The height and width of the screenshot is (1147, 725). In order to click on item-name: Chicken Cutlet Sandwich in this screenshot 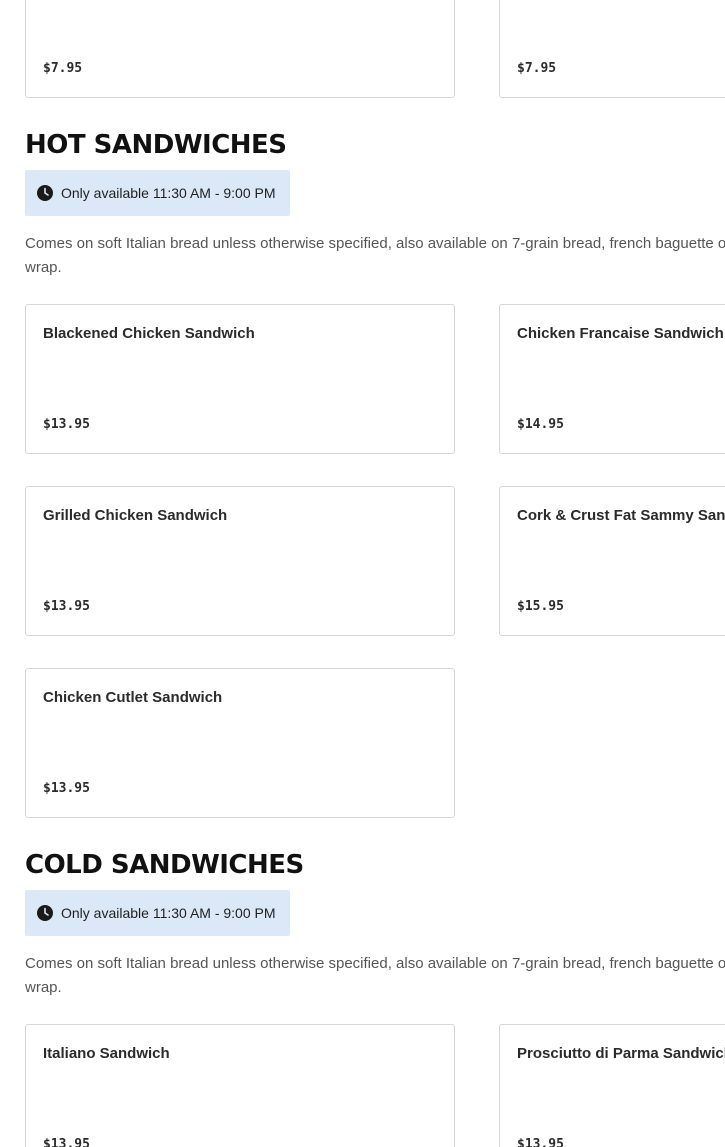, I will do `click(133, 697)`.